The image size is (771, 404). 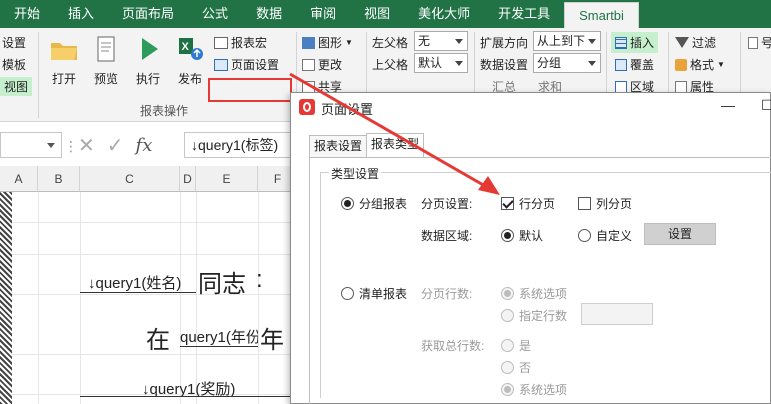 What do you see at coordinates (728, 105) in the screenshot?
I see `minimize-icon: —` at bounding box center [728, 105].